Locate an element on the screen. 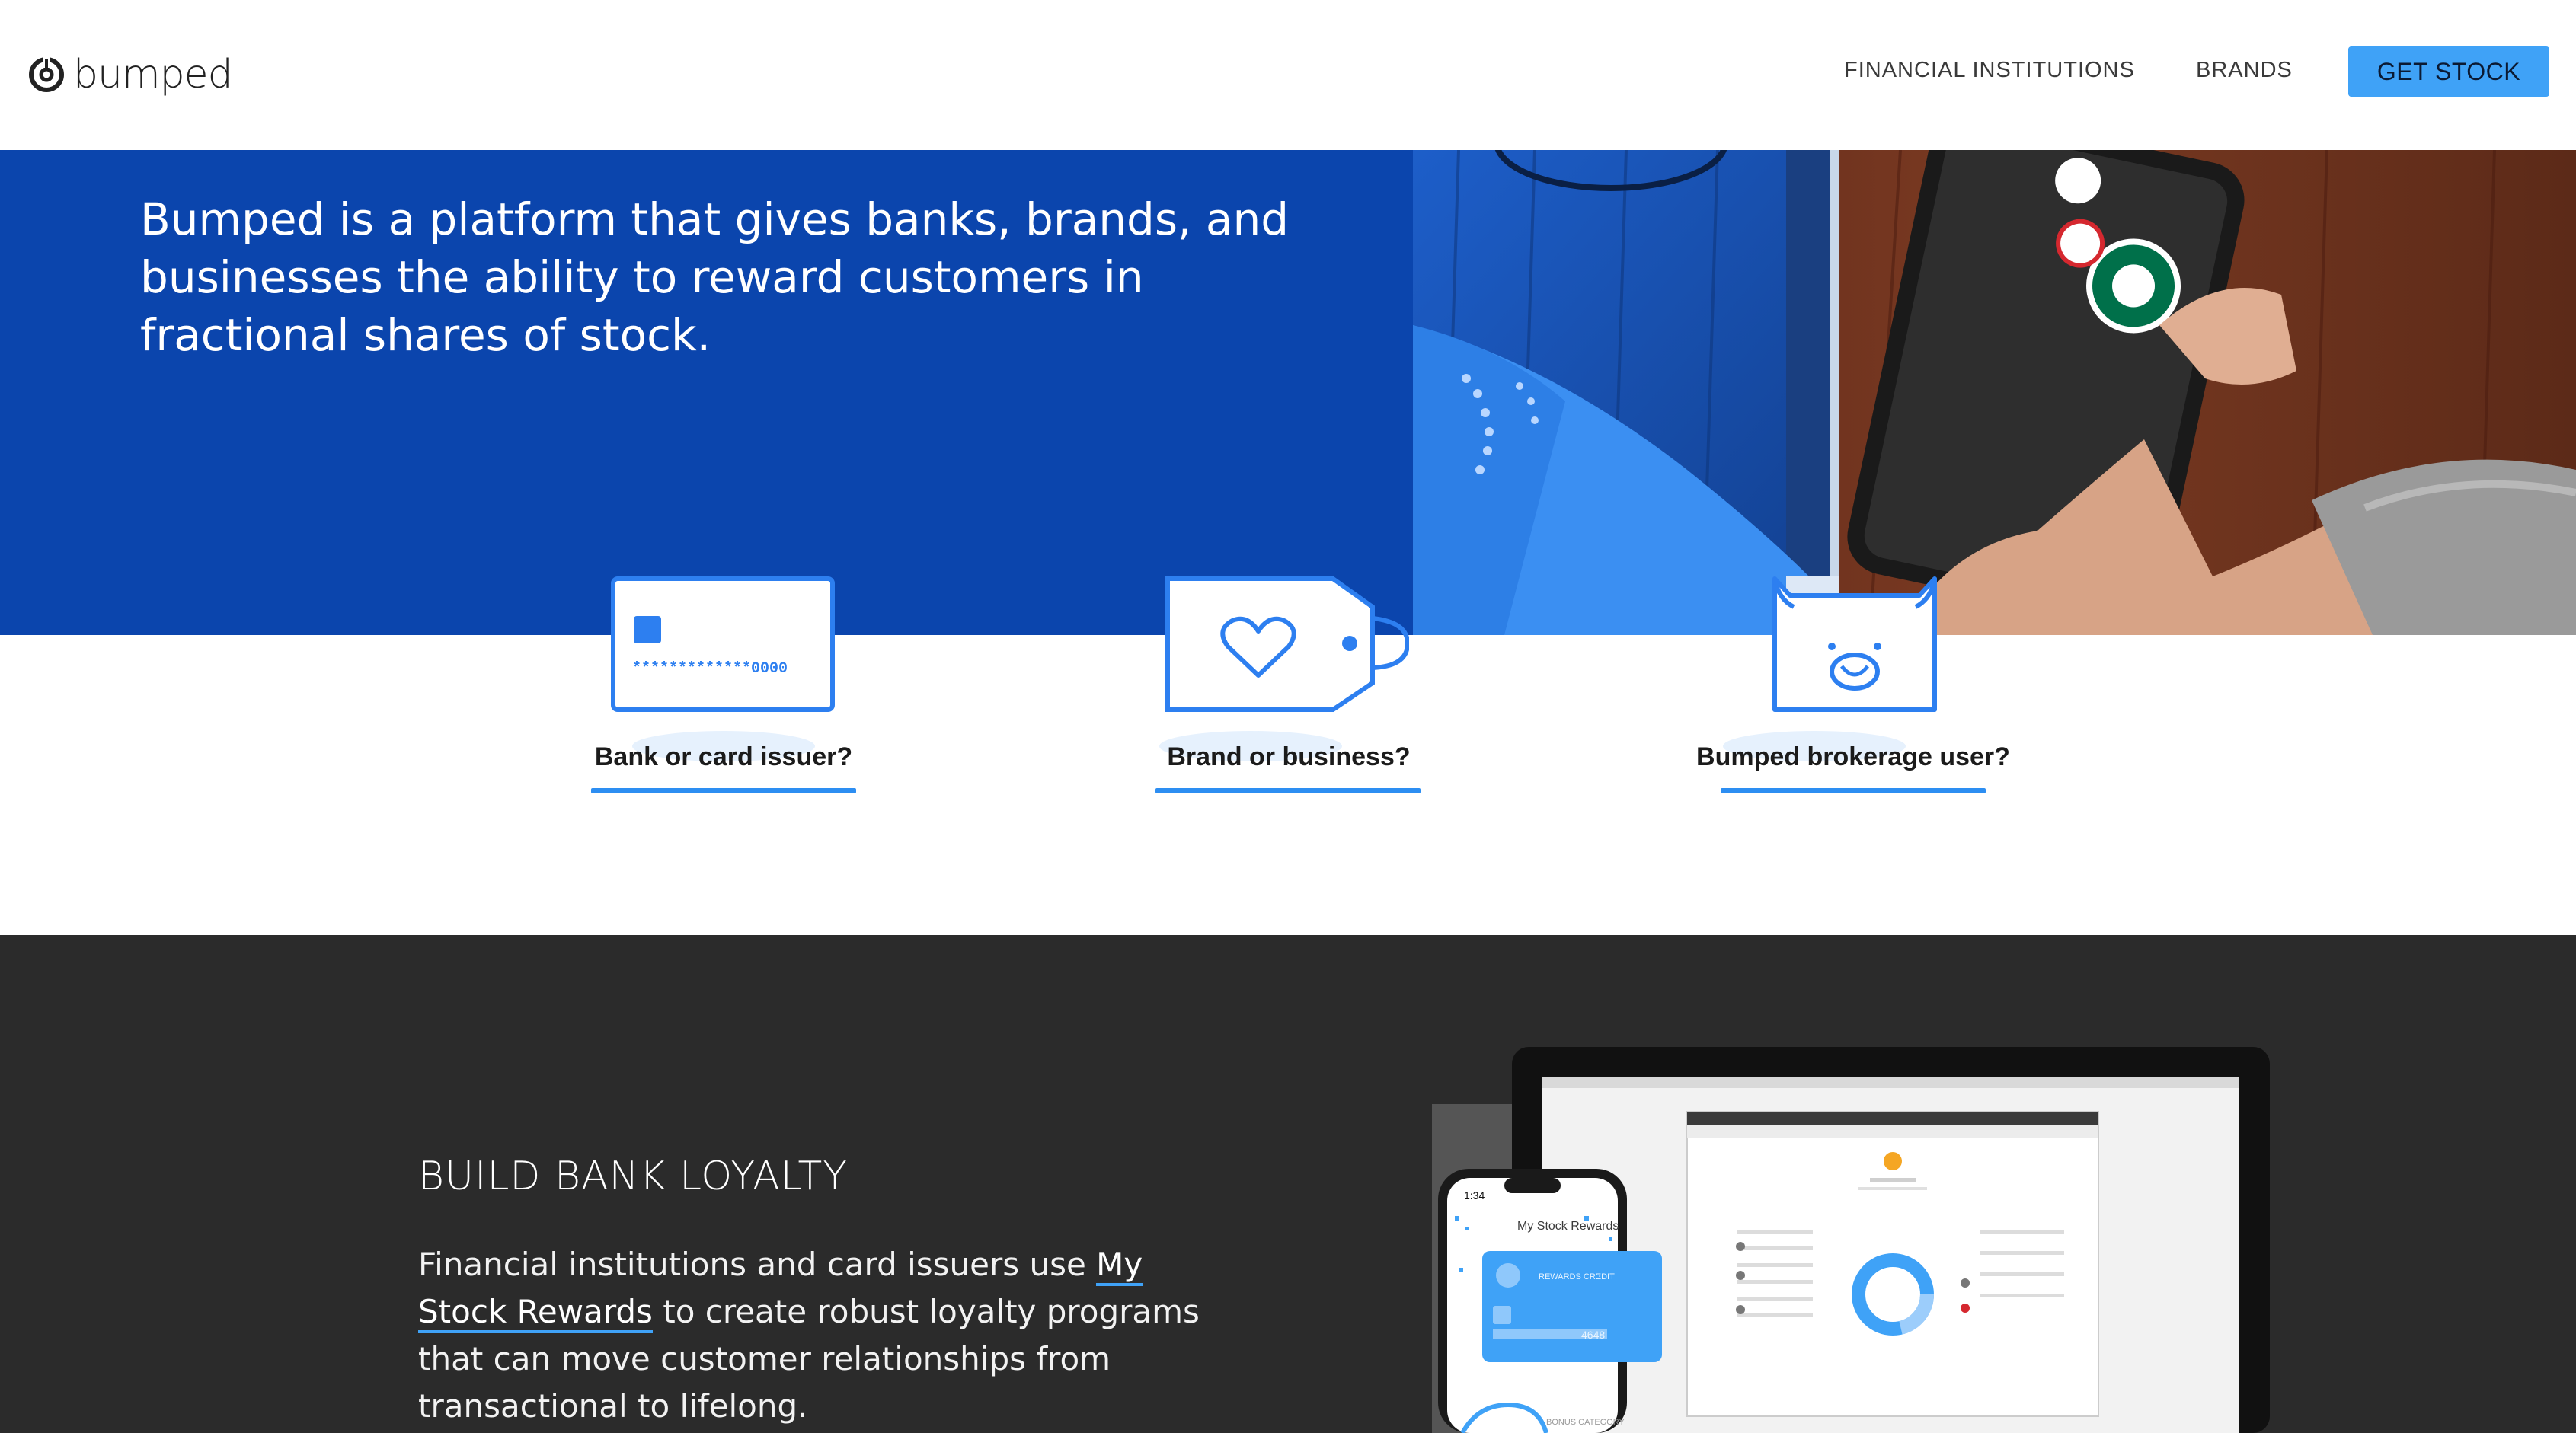 The image size is (2576, 1433). card-number-mask: *************0000 is located at coordinates (710, 669).